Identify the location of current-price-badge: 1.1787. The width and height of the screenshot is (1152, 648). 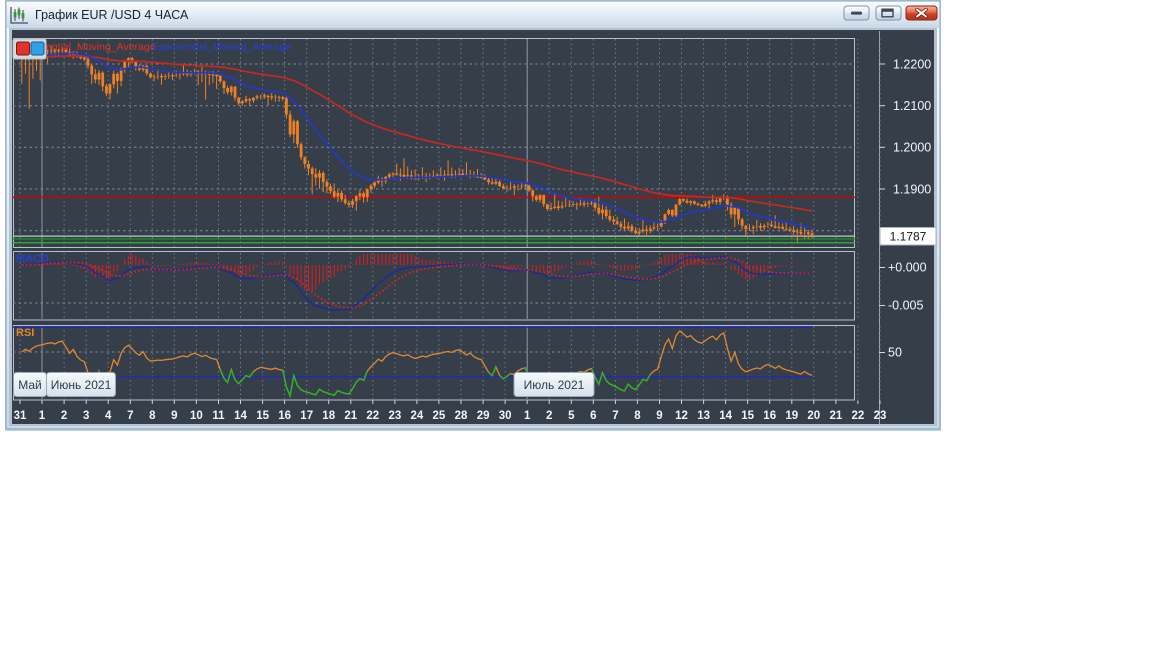
(908, 236).